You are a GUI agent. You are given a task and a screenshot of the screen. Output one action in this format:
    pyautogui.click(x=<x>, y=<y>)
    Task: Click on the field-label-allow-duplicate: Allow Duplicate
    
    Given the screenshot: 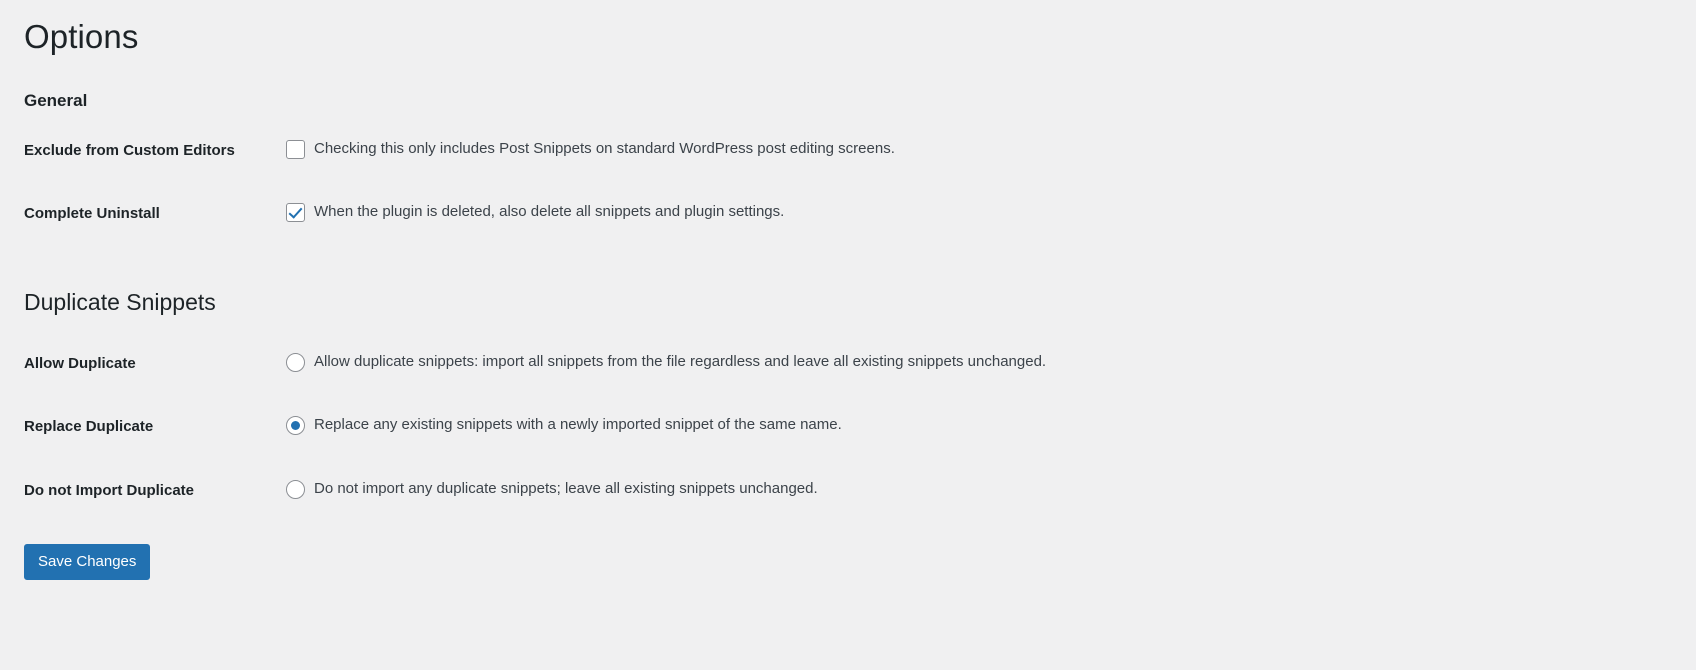 What is the action you would take?
    pyautogui.click(x=80, y=363)
    